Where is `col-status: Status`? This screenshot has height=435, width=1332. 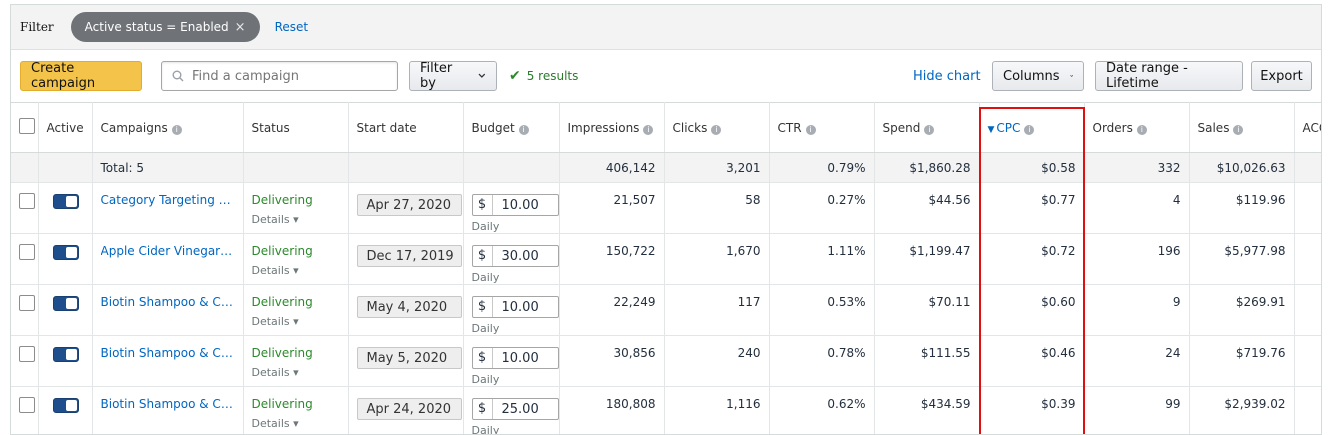 col-status: Status is located at coordinates (296, 127).